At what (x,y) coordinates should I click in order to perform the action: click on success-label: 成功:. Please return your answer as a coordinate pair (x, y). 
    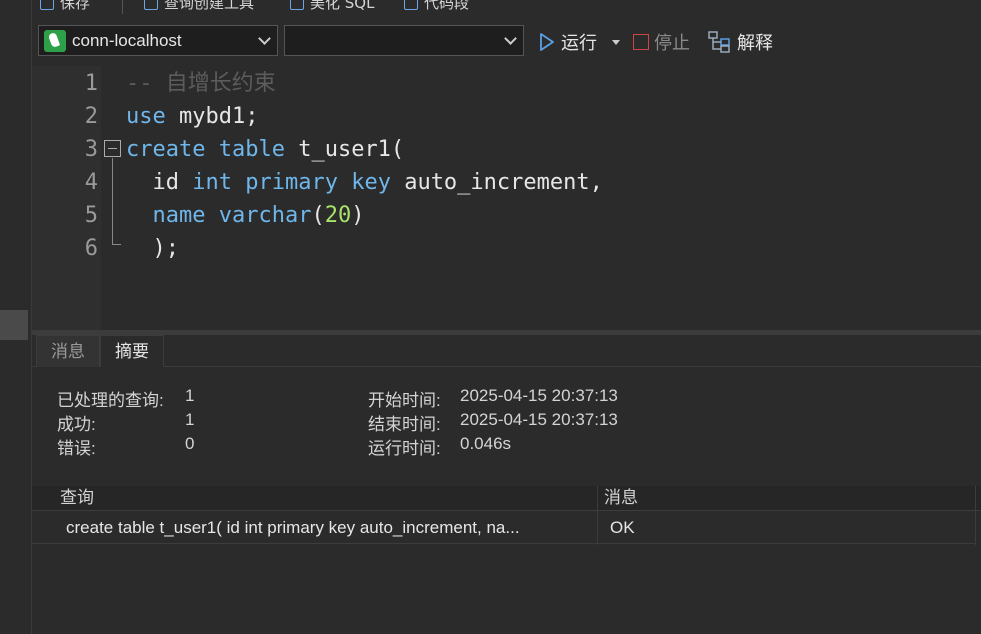
    Looking at the image, I should click on (76, 424).